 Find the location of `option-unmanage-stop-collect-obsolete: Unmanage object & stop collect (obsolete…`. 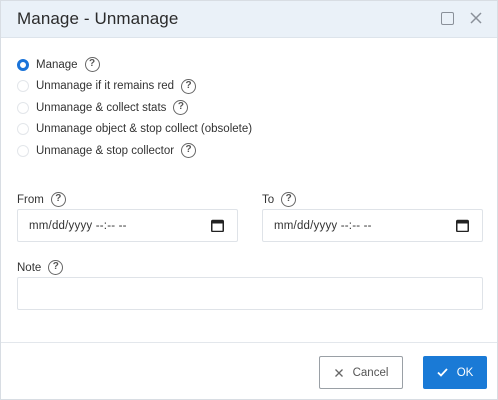

option-unmanage-stop-collect-obsolete: Unmanage object & stop collect (obsolete… is located at coordinates (134, 130).